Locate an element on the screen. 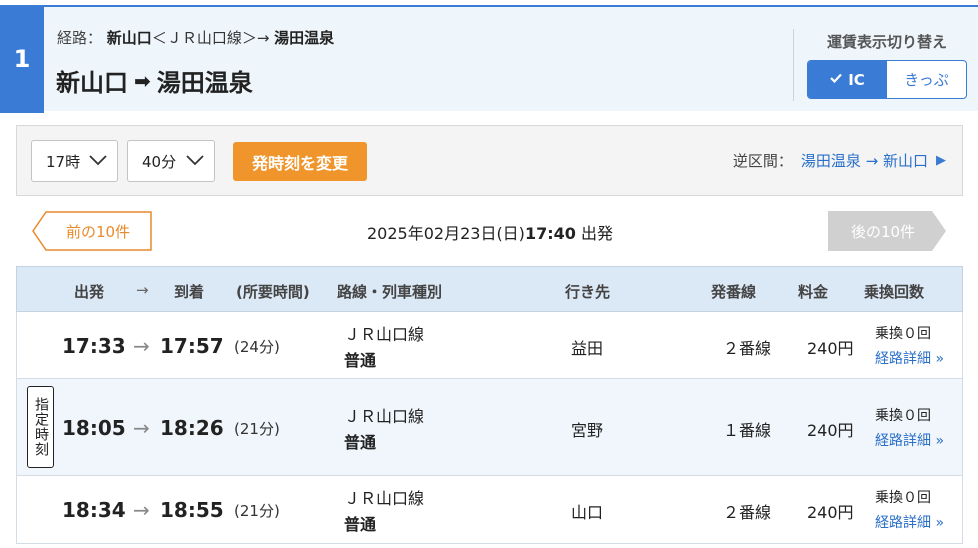 This screenshot has height=548, width=978. divider is located at coordinates (793, 65).